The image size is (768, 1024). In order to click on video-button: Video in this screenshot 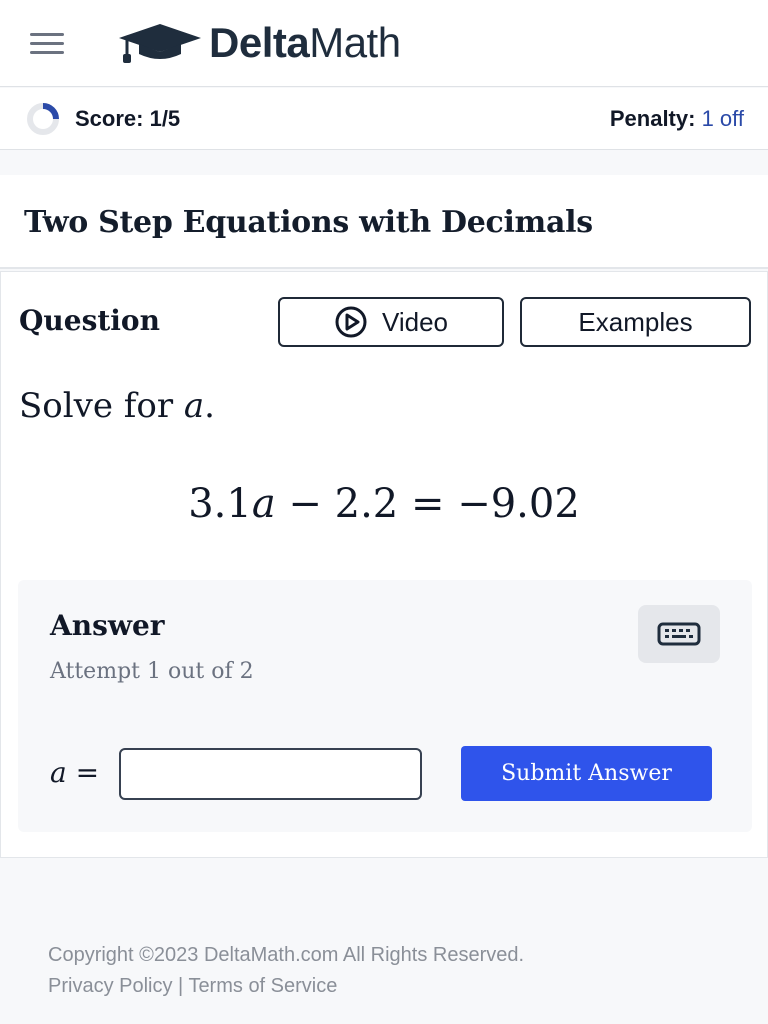, I will do `click(391, 322)`.